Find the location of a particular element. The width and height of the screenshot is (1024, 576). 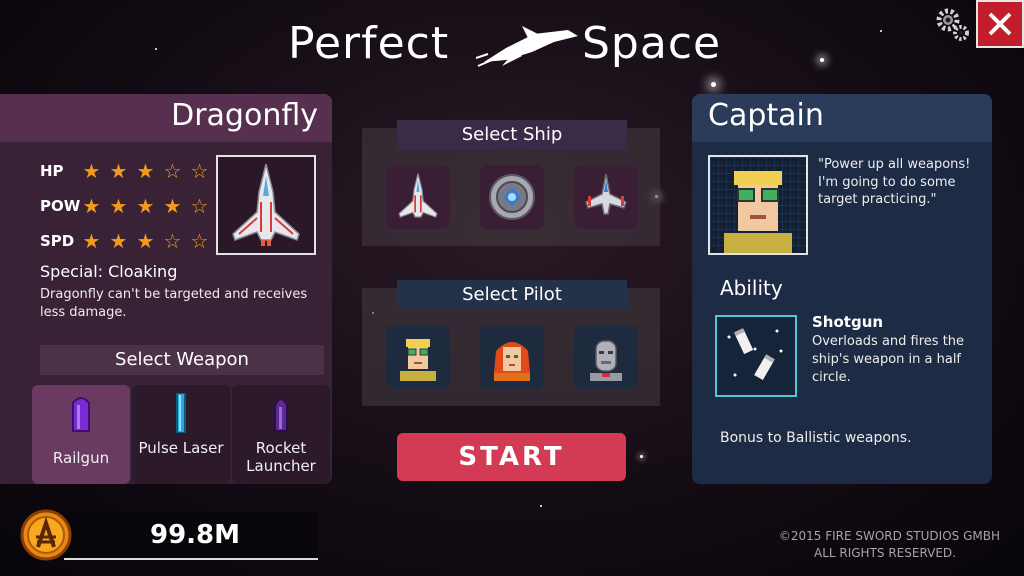

shotgun-ability-icon is located at coordinates (755, 354).